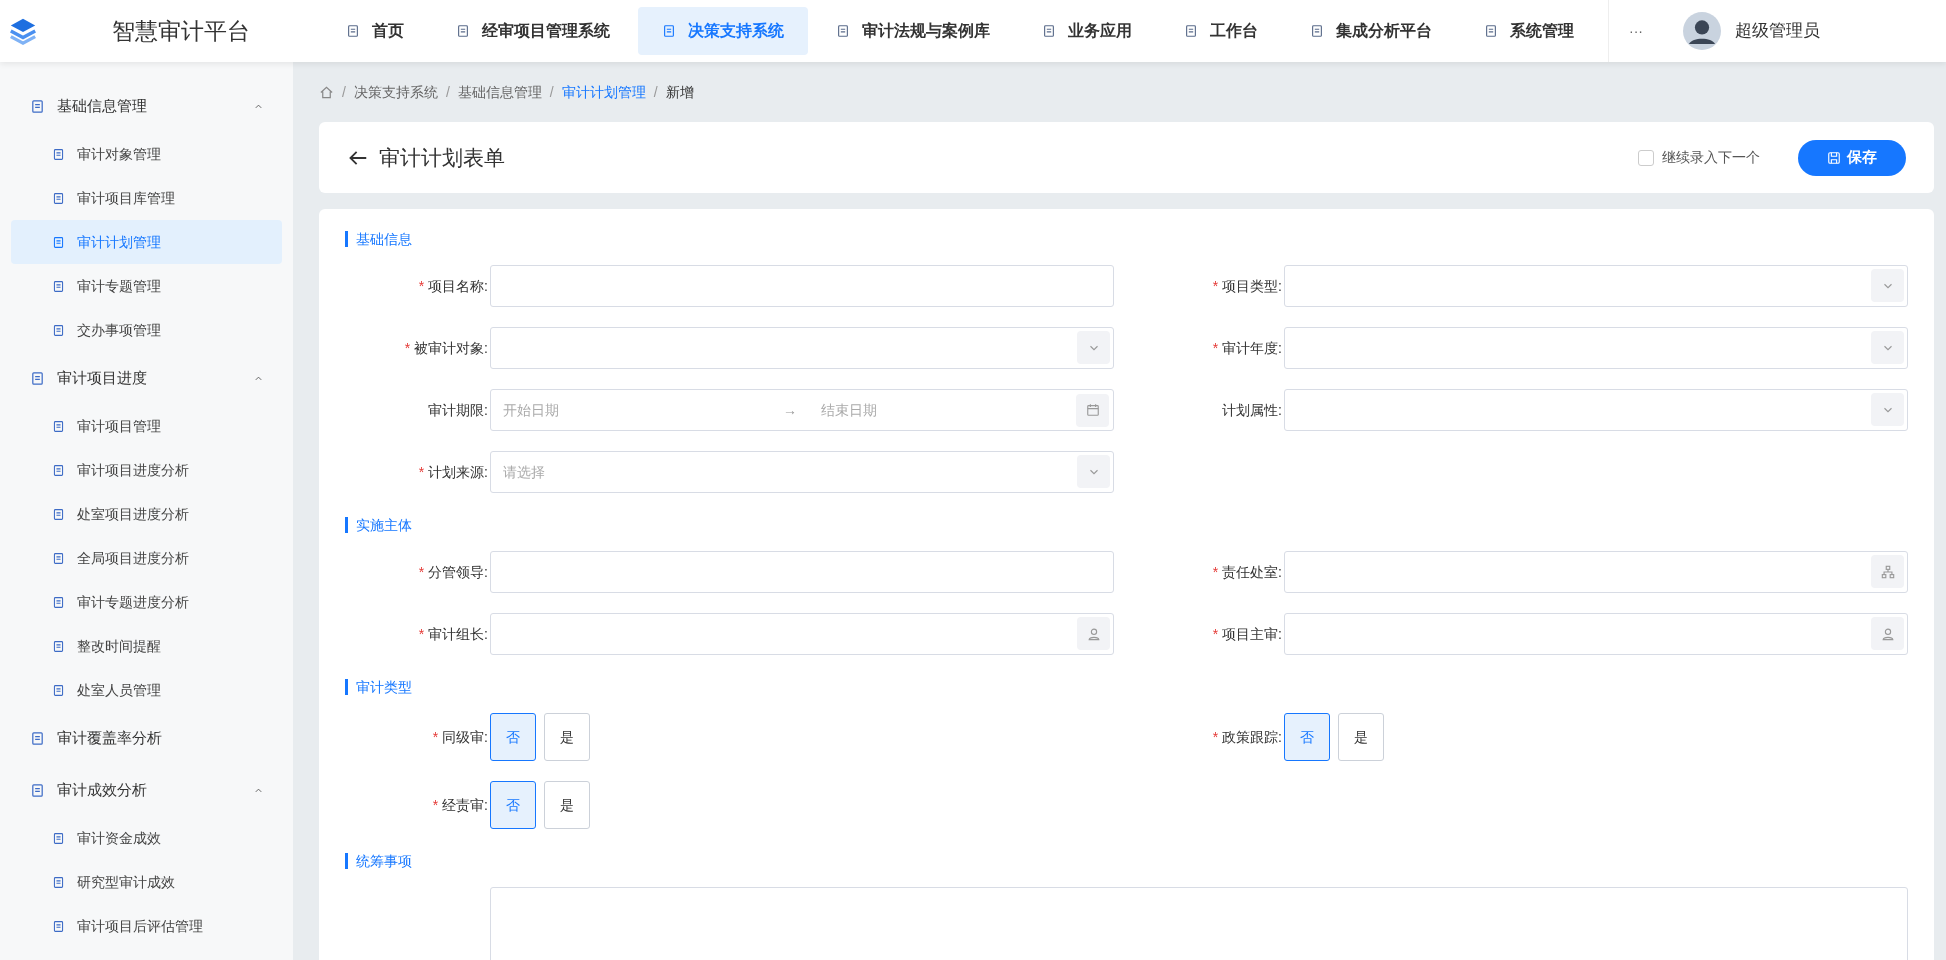 The width and height of the screenshot is (1946, 960). Describe the element at coordinates (1852, 157) in the screenshot. I see `save-button: 保存` at that location.